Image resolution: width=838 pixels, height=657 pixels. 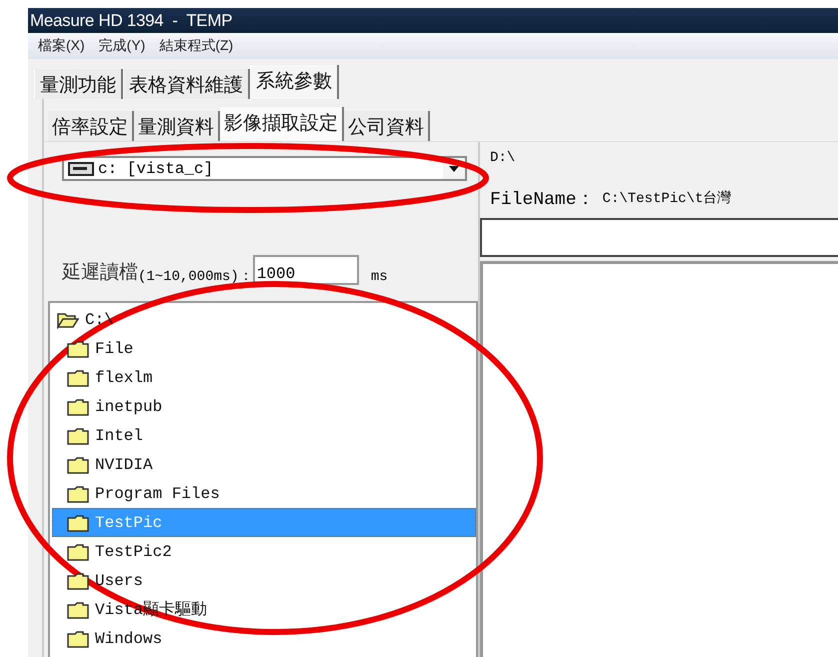 I want to click on tree-item: inetpub, so click(x=264, y=406).